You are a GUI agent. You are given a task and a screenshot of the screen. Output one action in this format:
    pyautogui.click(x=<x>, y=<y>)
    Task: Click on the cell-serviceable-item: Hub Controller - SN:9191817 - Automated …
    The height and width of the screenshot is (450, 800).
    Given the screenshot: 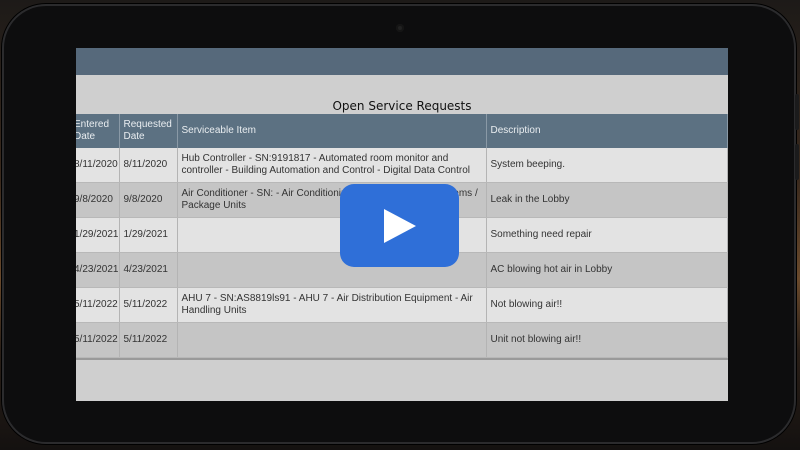 What is the action you would take?
    pyautogui.click(x=332, y=165)
    